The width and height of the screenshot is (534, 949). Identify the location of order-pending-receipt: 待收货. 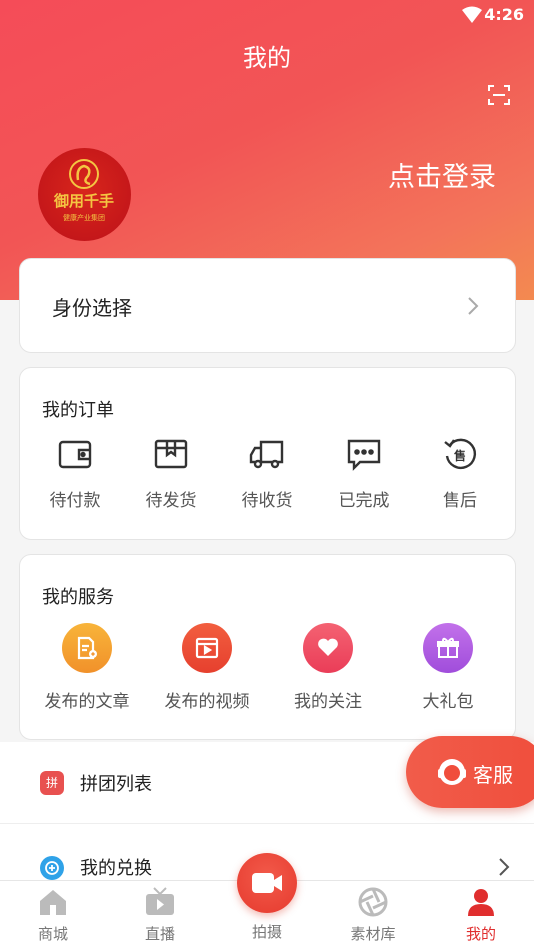
(267, 473).